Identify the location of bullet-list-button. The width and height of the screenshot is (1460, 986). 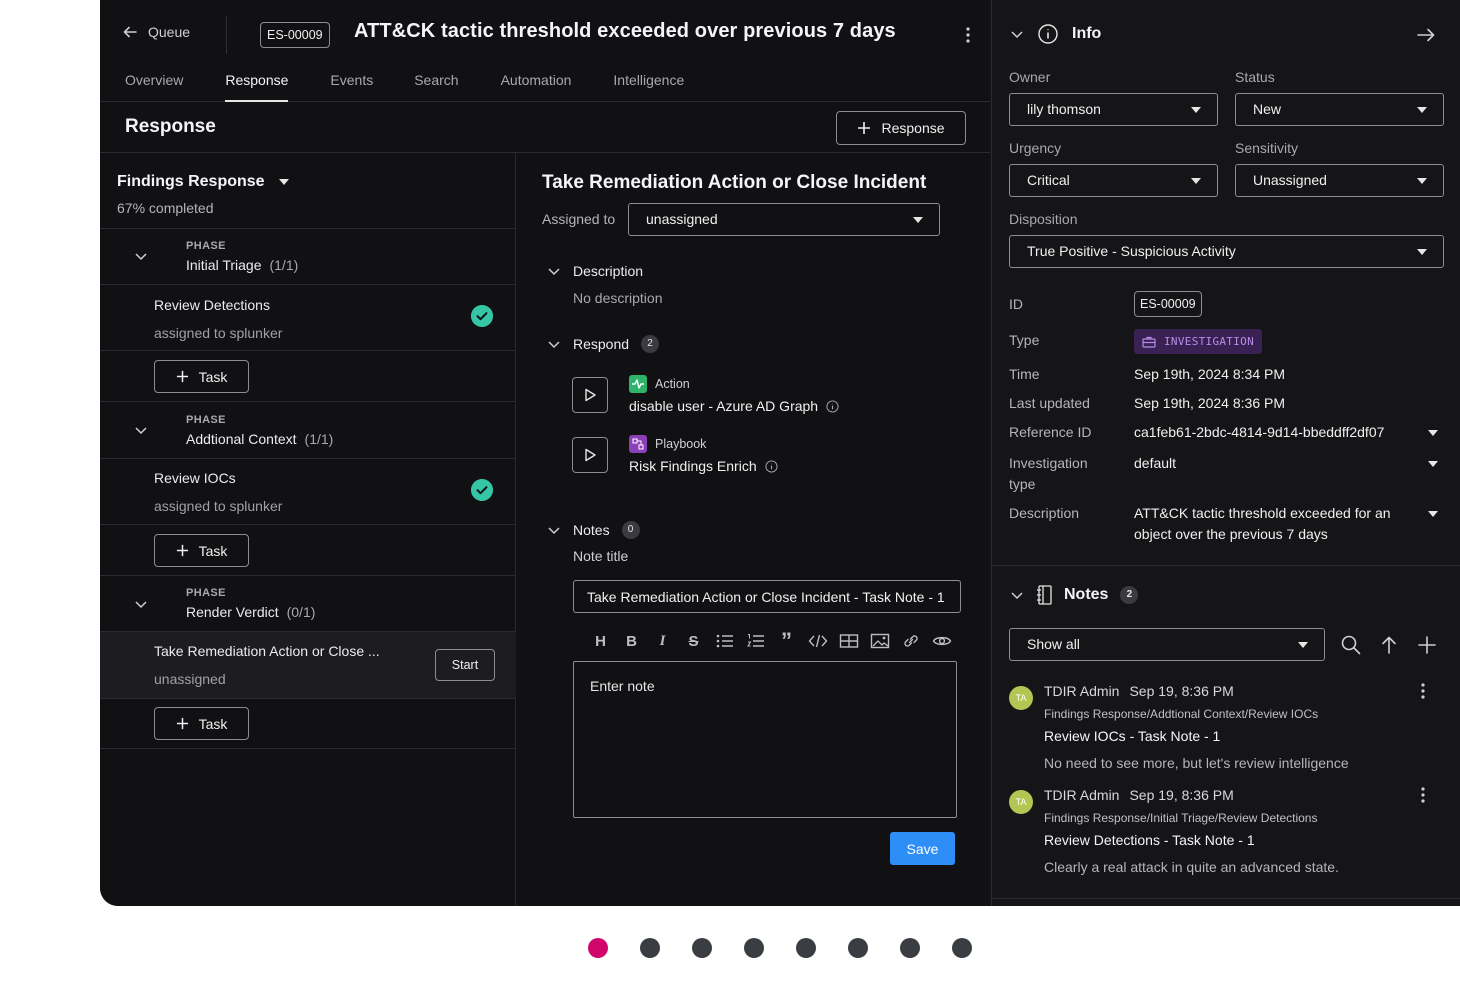
(724, 641).